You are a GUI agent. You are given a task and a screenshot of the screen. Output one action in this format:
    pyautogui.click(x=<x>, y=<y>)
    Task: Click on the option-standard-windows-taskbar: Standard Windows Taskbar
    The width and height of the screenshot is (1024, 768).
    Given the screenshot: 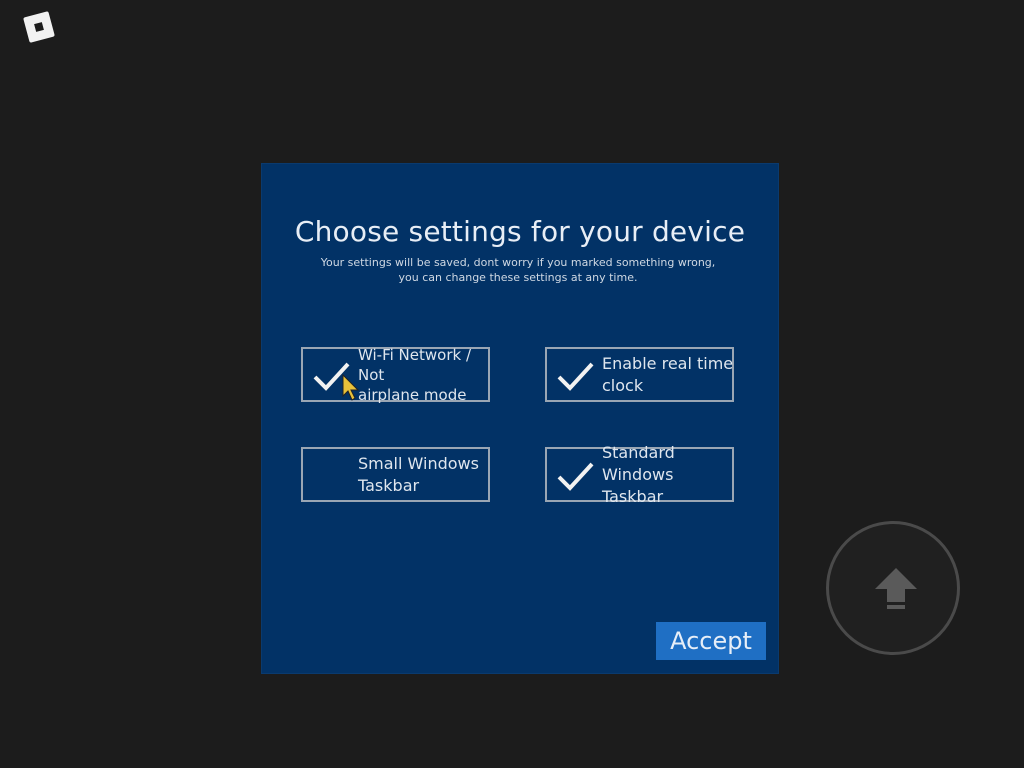 What is the action you would take?
    pyautogui.click(x=639, y=474)
    